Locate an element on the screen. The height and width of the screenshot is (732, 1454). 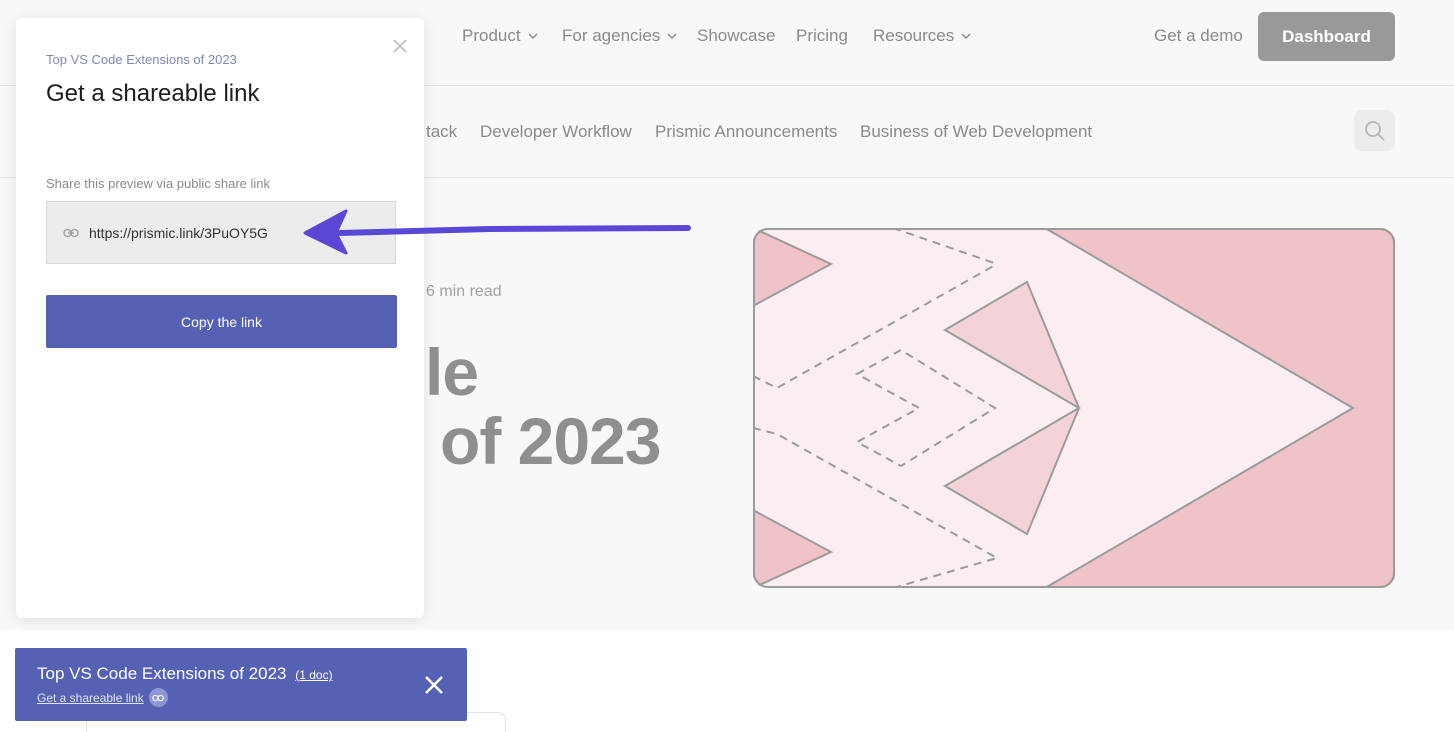
article-read-time: 6 min read is located at coordinates (464, 291).